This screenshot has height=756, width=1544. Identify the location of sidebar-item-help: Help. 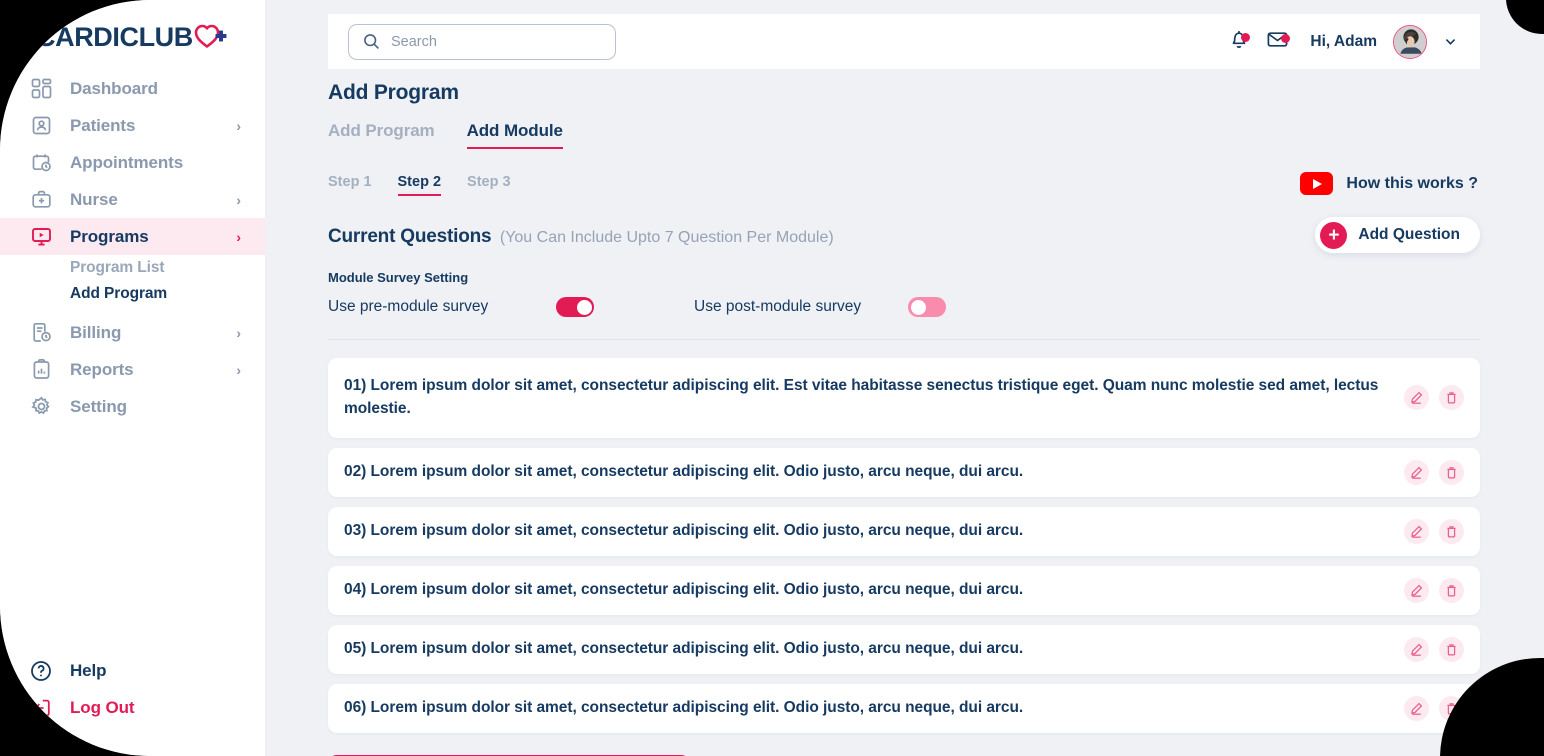
(132, 670).